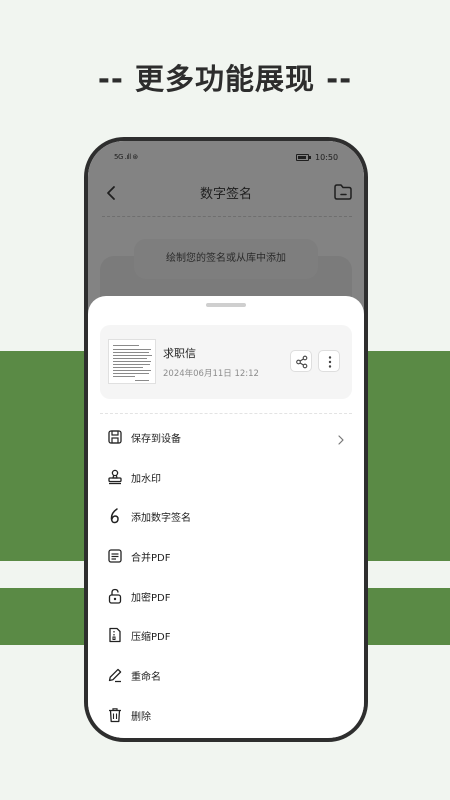  Describe the element at coordinates (226, 305) in the screenshot. I see `sheet-drag-handle` at that location.